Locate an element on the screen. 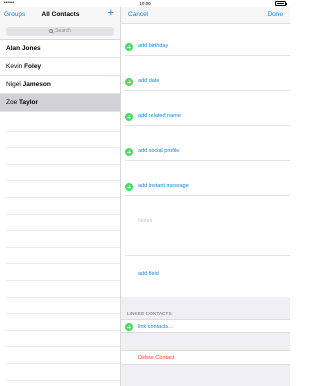 The image size is (320, 386). delete-contact-label: Delete Contact is located at coordinates (156, 358).